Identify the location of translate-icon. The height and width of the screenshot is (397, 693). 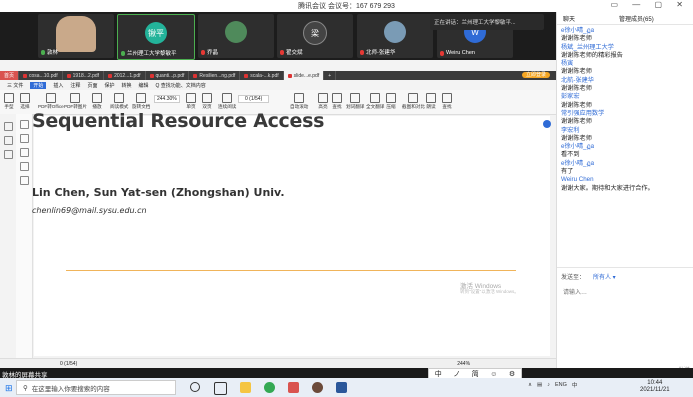
(375, 98).